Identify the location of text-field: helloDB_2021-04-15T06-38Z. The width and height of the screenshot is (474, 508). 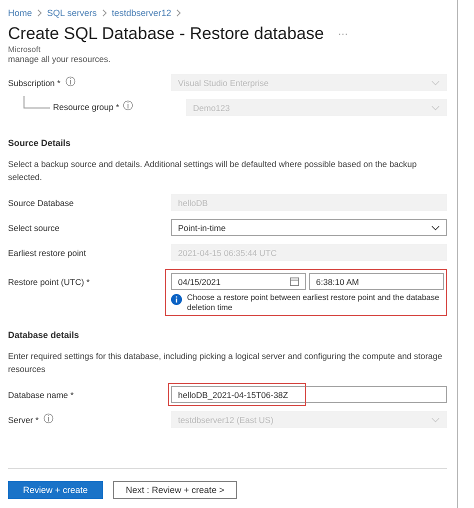
(309, 394).